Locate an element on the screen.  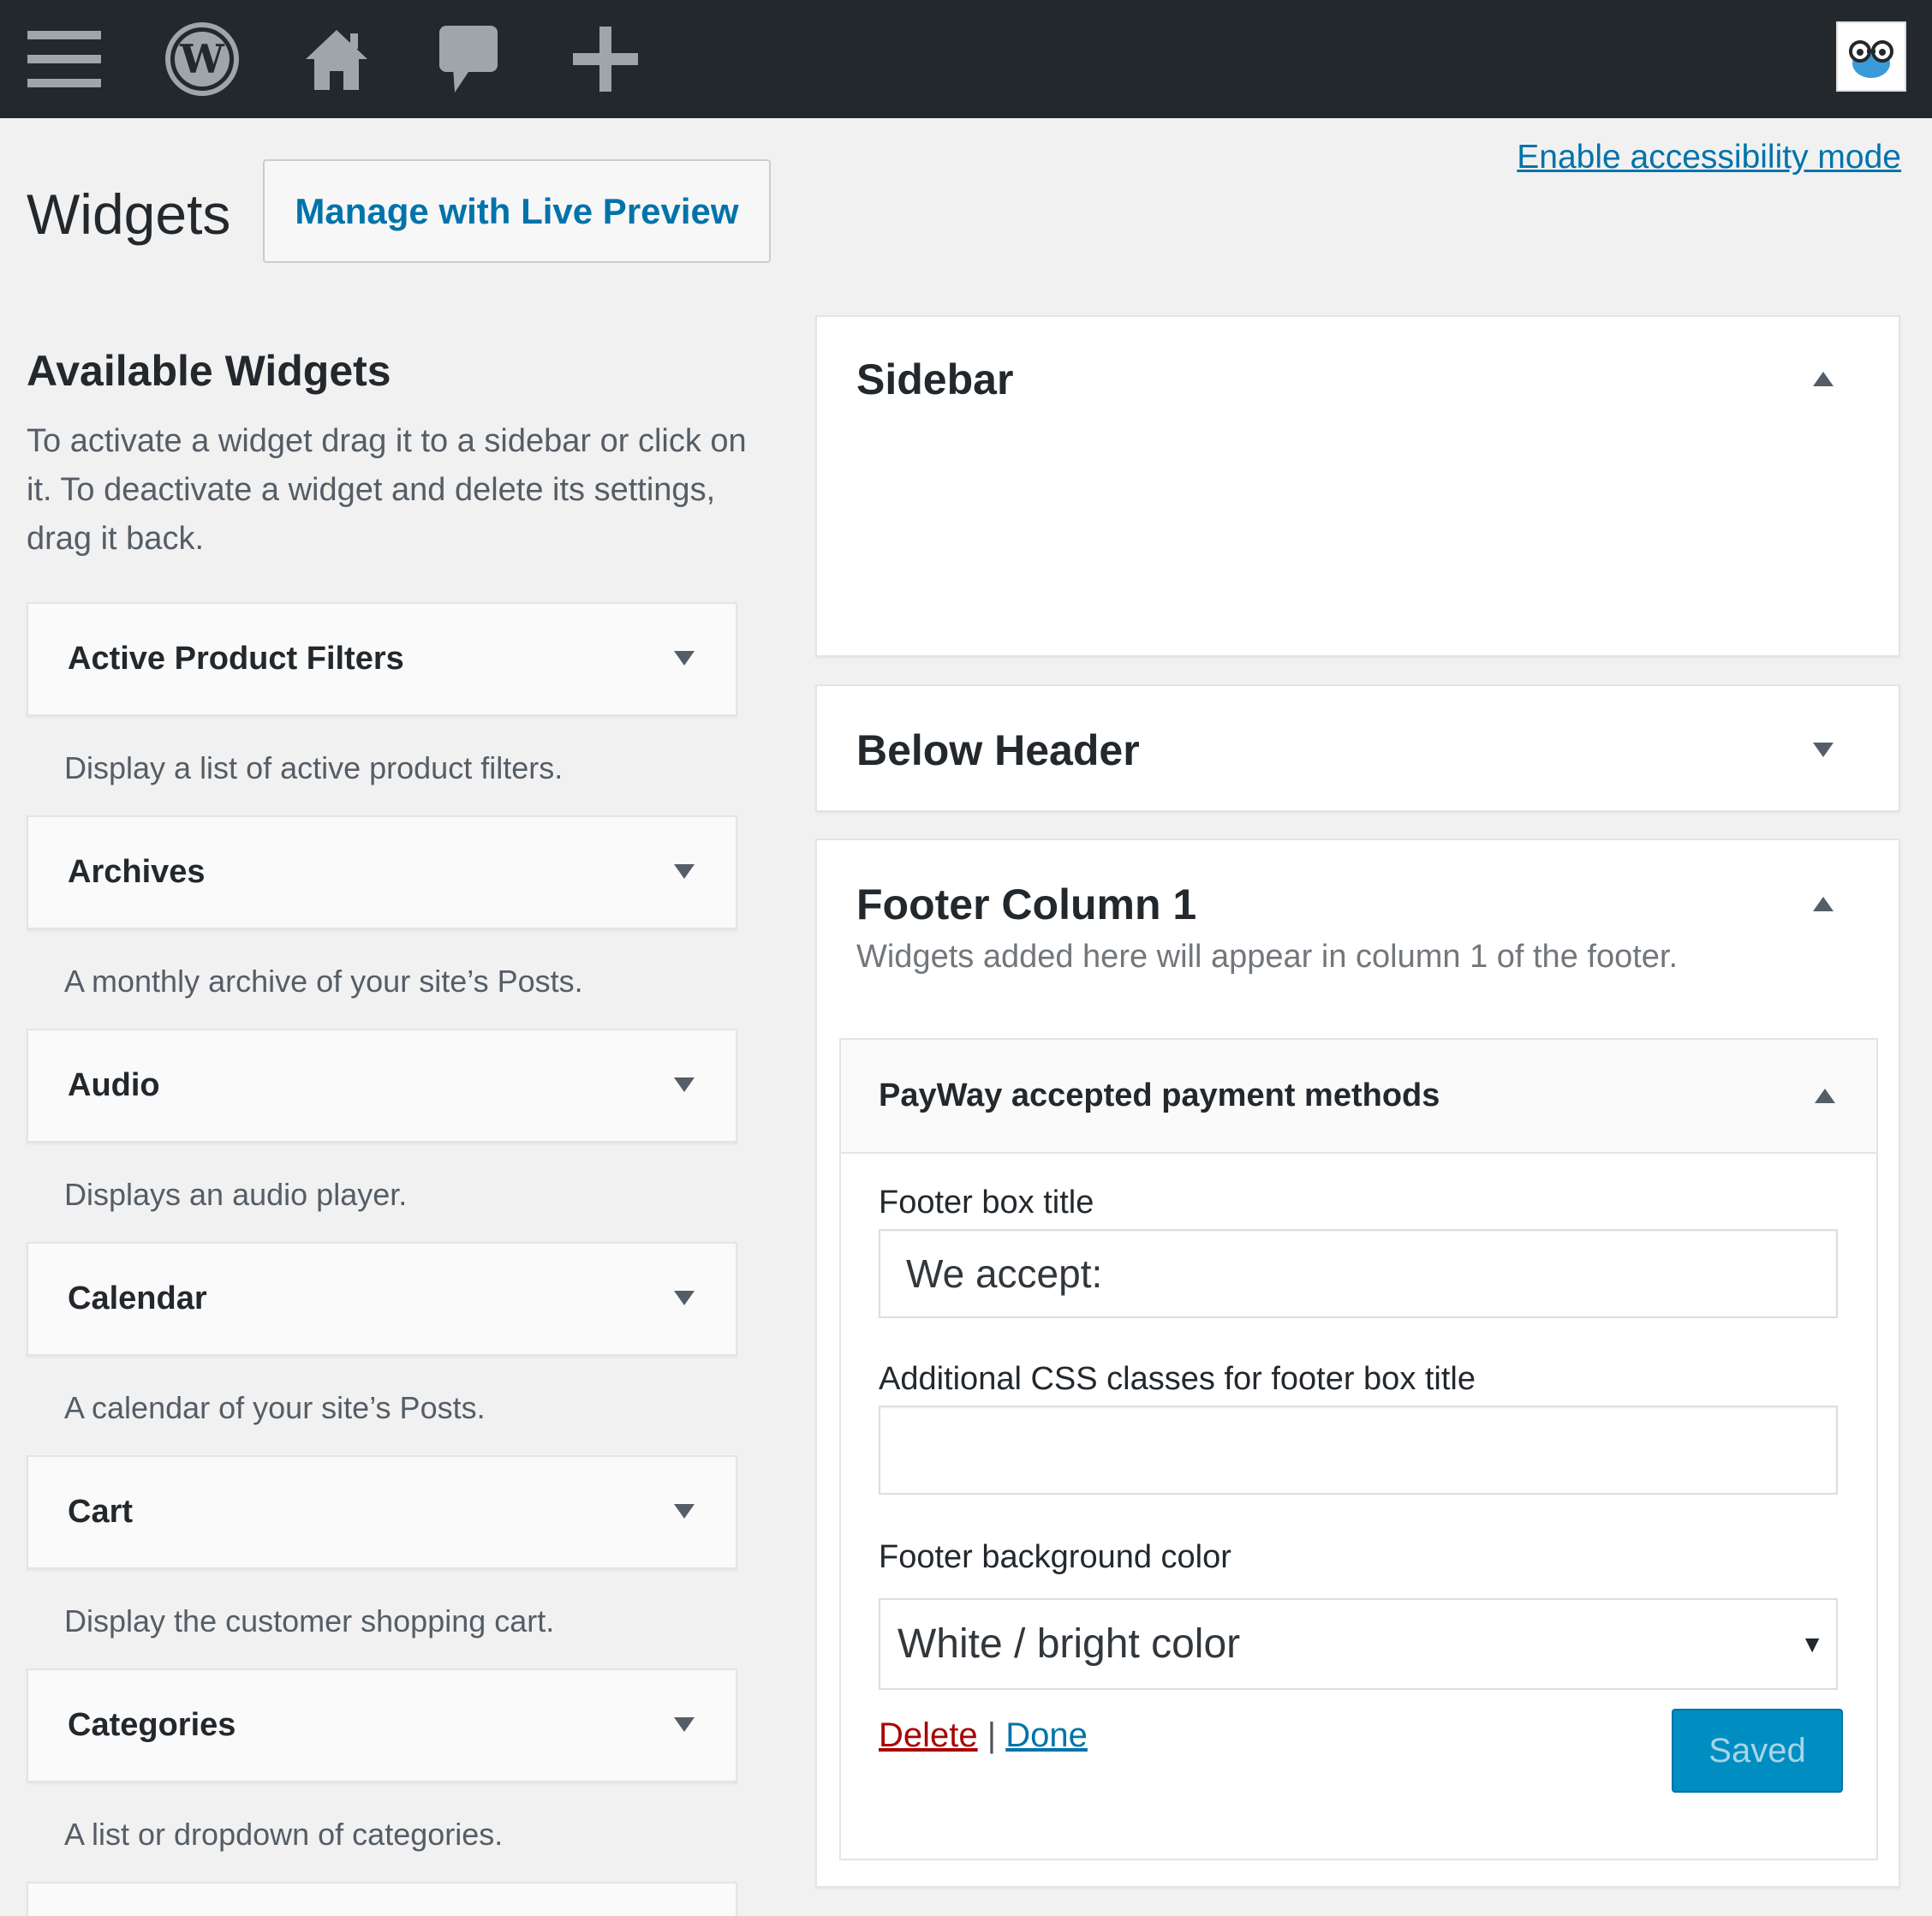
plus-icon is located at coordinates (605, 59).